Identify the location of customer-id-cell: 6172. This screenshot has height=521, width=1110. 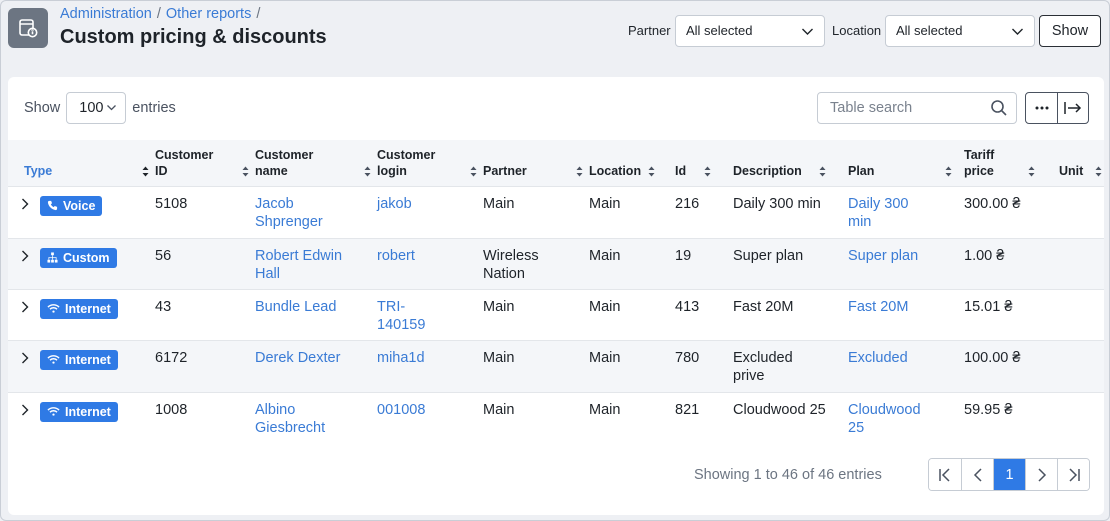
(171, 357).